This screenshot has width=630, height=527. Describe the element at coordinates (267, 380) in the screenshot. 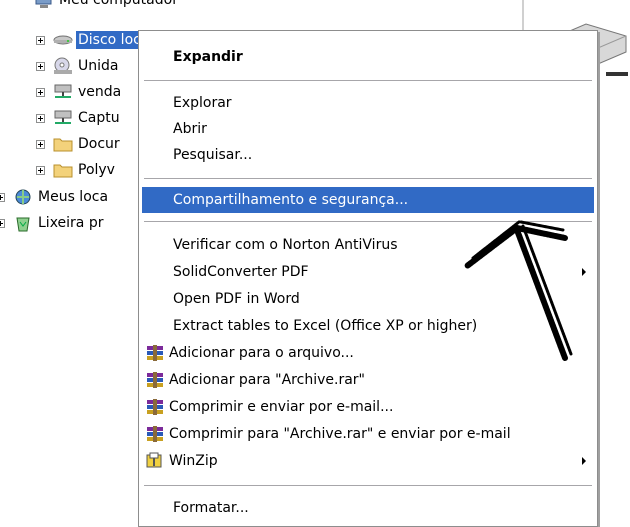

I see `menu-item-label: Adicionar para "Archive.rar"` at that location.